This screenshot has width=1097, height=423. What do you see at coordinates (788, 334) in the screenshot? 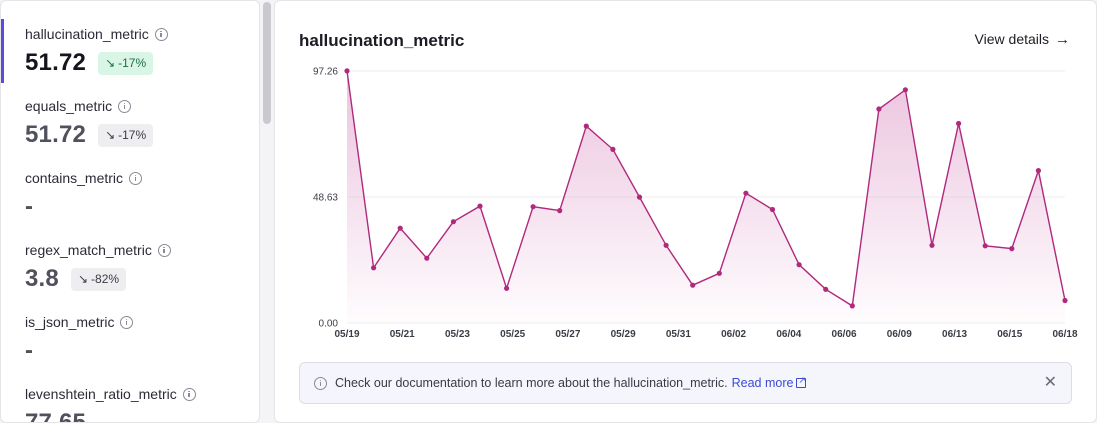
I see `x-tick-label: 06/04` at bounding box center [788, 334].